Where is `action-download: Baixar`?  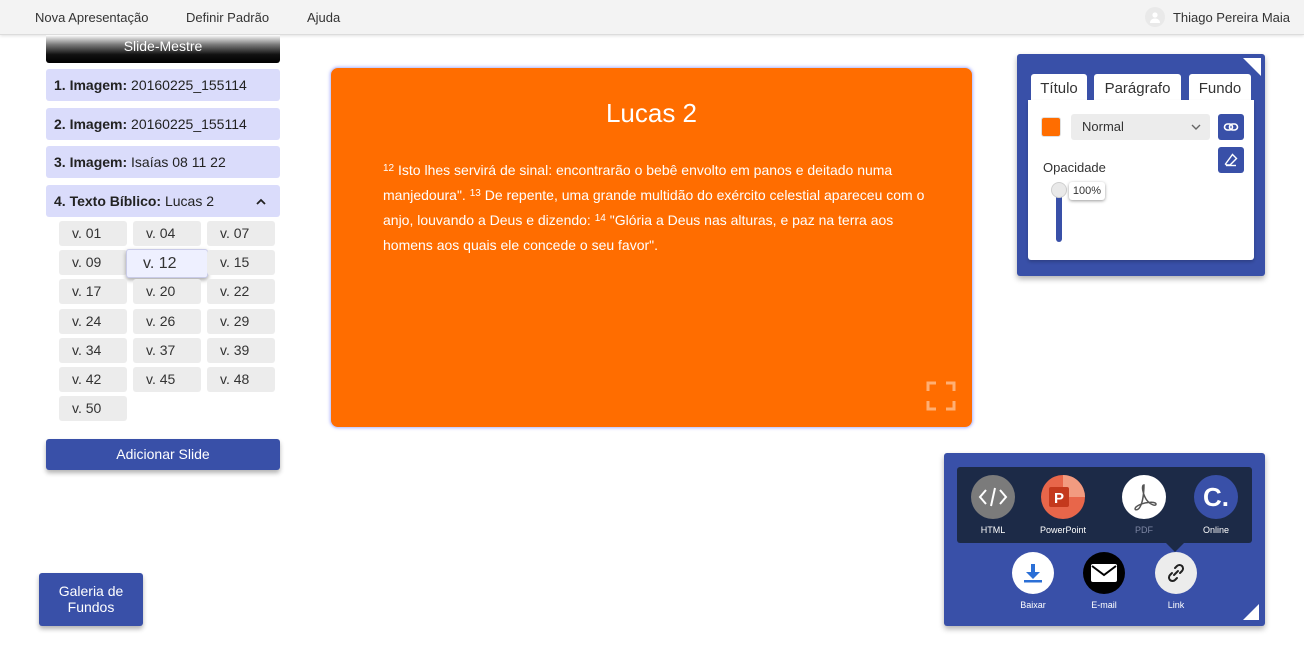
action-download: Baixar is located at coordinates (1033, 581).